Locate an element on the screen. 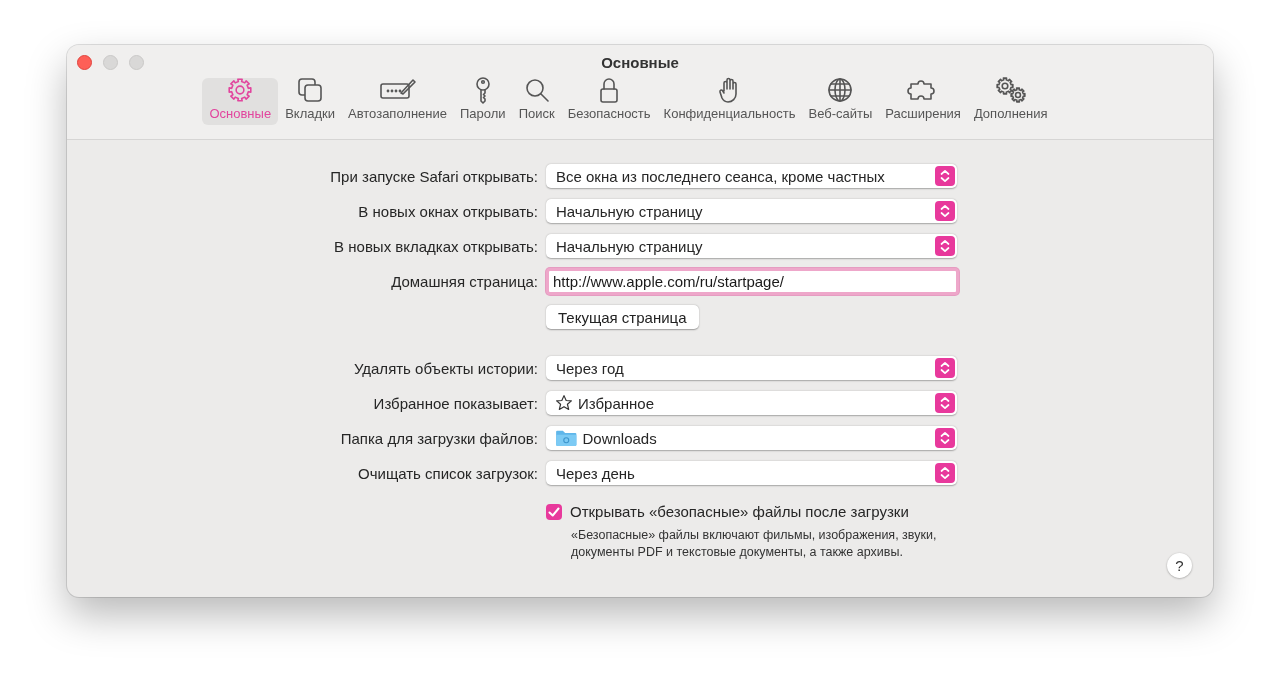 This screenshot has width=1280, height=686. setting-label: Очищать список загрузок: is located at coordinates (447, 473).